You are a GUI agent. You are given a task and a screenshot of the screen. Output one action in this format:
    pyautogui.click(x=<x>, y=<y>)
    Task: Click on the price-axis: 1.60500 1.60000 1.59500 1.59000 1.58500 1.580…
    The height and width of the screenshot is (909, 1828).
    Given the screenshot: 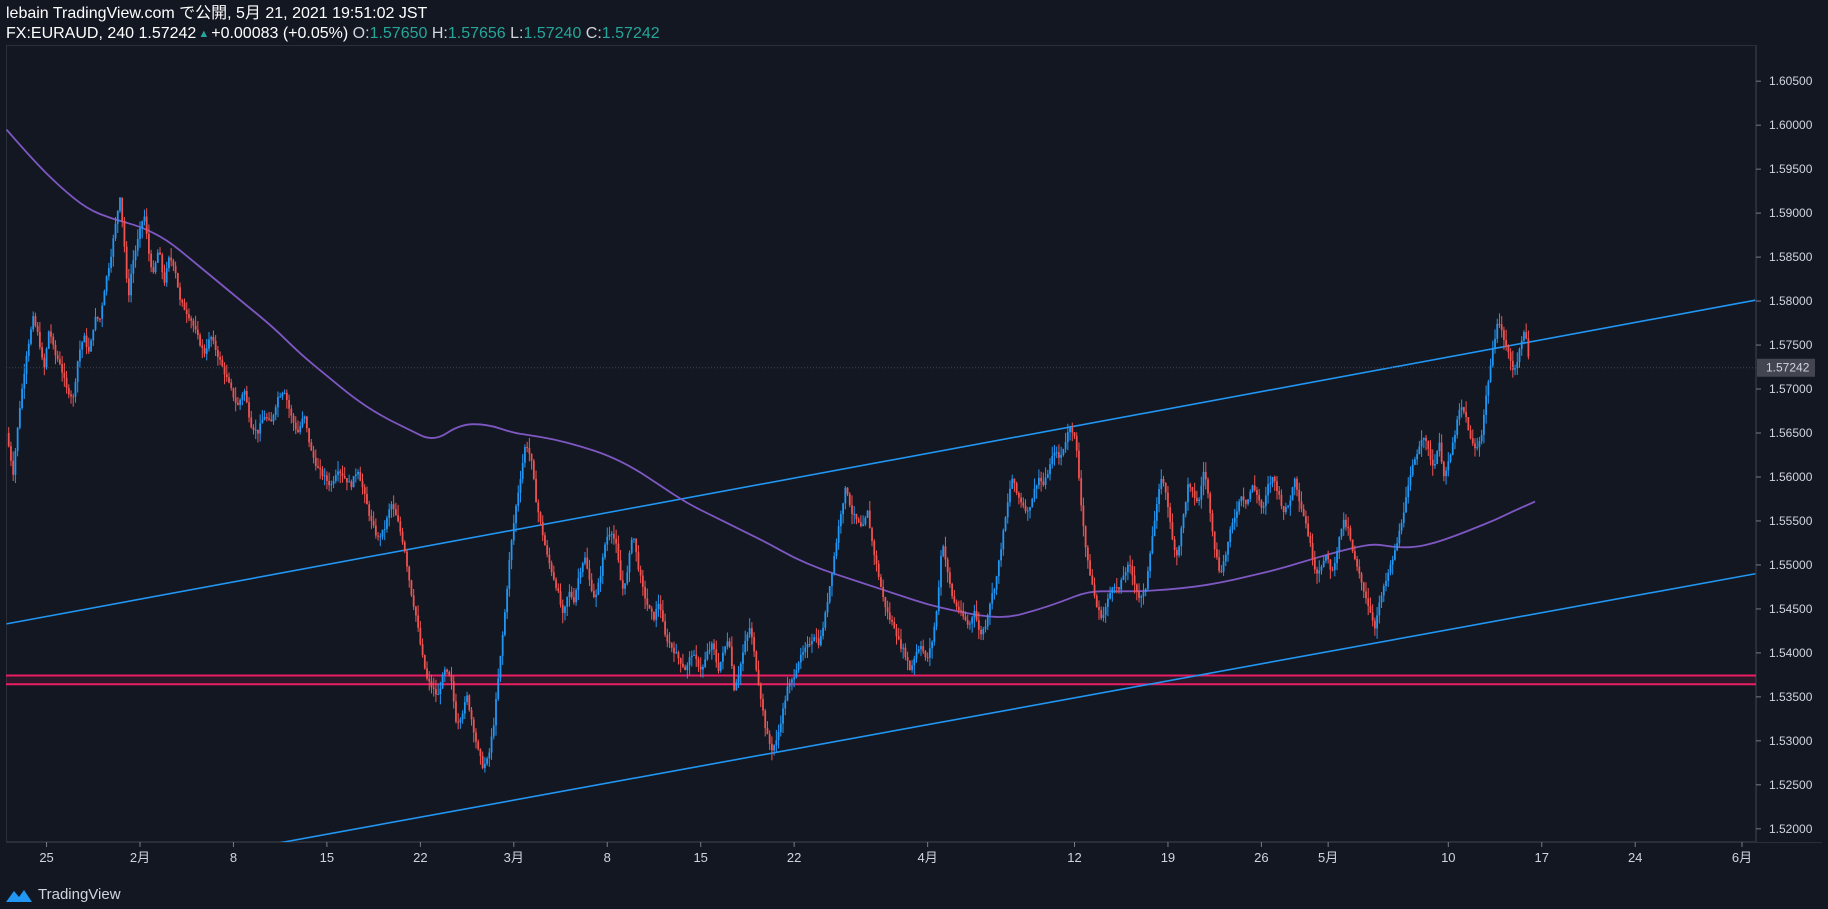 What is the action you would take?
    pyautogui.click(x=1784, y=455)
    